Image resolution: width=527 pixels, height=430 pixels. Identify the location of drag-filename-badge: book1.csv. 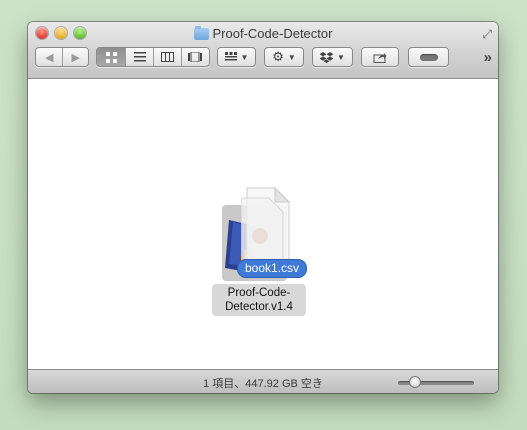
(272, 268).